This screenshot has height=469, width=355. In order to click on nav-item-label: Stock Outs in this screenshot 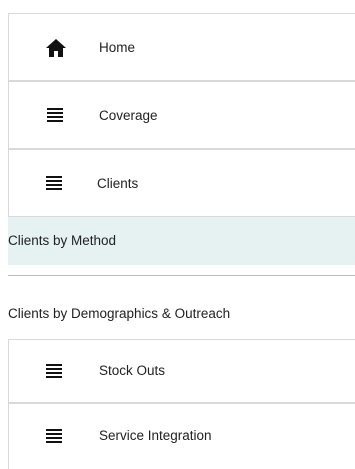, I will do `click(132, 370)`.